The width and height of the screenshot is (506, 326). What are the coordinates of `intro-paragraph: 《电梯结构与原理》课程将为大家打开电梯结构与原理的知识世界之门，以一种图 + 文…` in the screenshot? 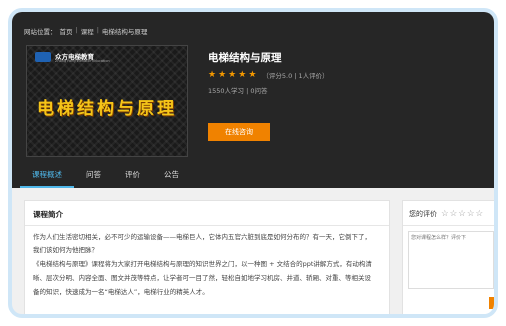 It's located at (202, 264).